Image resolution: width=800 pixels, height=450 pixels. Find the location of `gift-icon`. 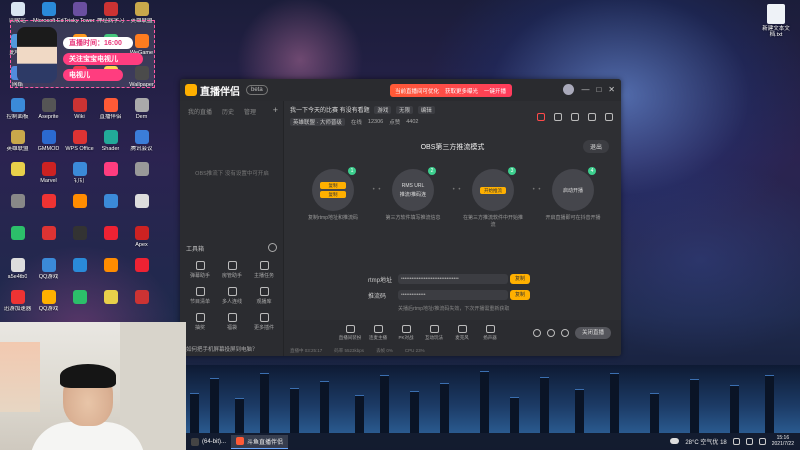

gift-icon is located at coordinates (200, 317).